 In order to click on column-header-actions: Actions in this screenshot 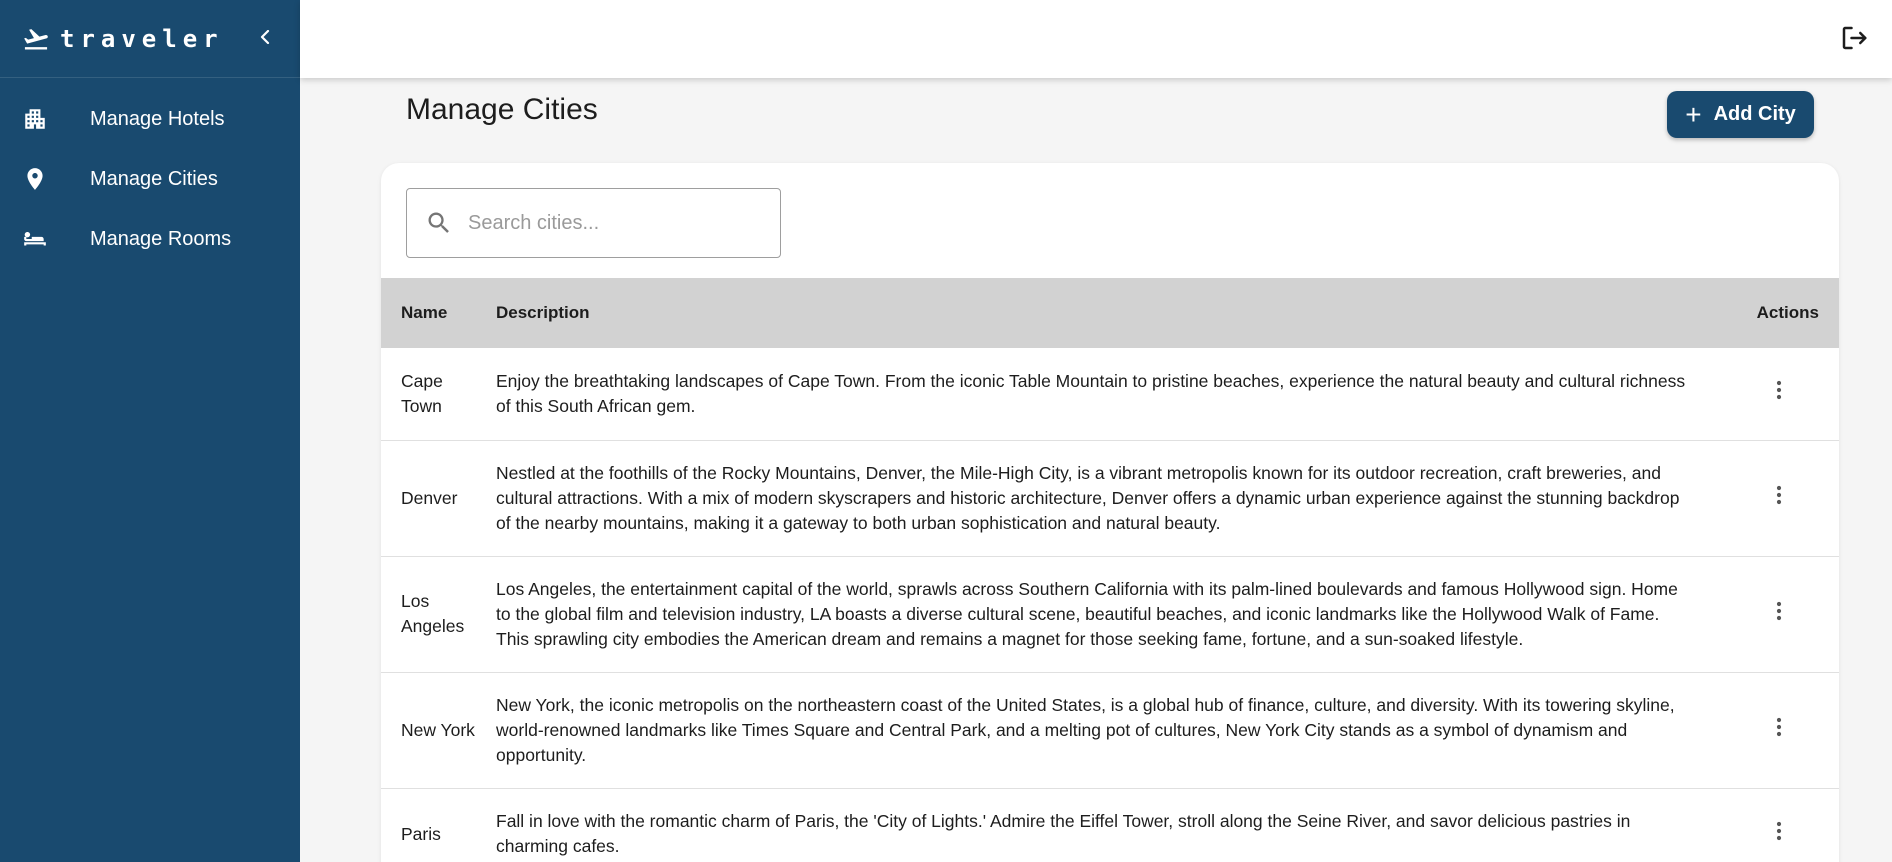, I will do `click(1787, 312)`.